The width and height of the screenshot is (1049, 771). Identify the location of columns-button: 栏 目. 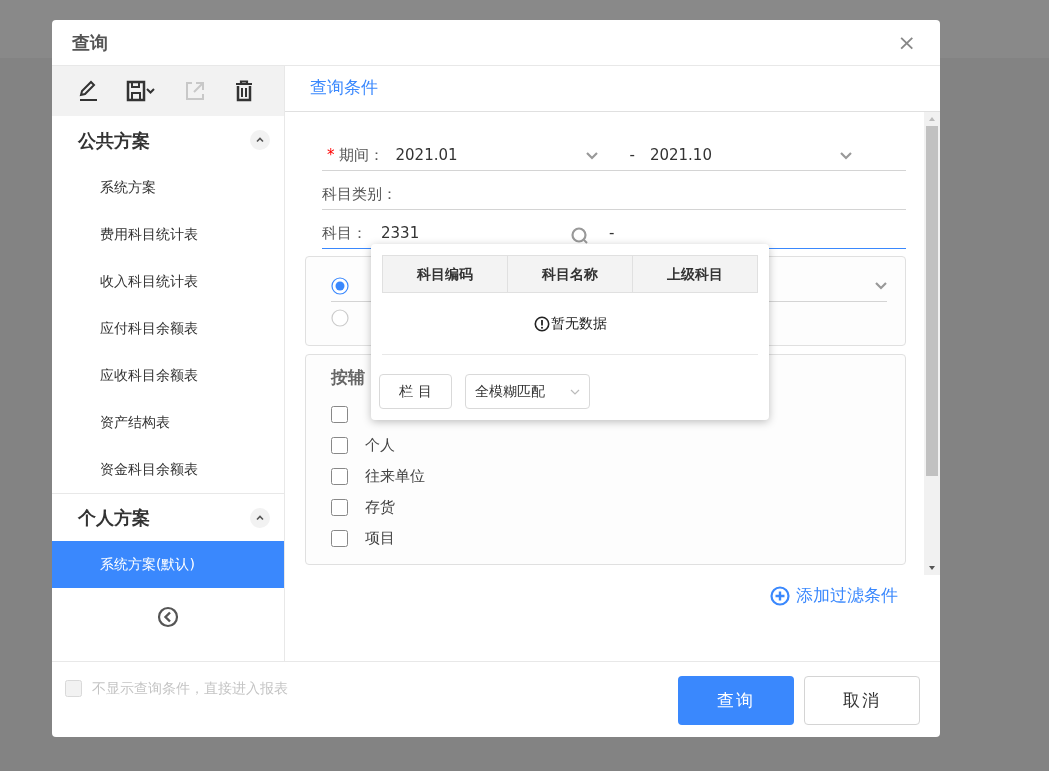
(415, 391).